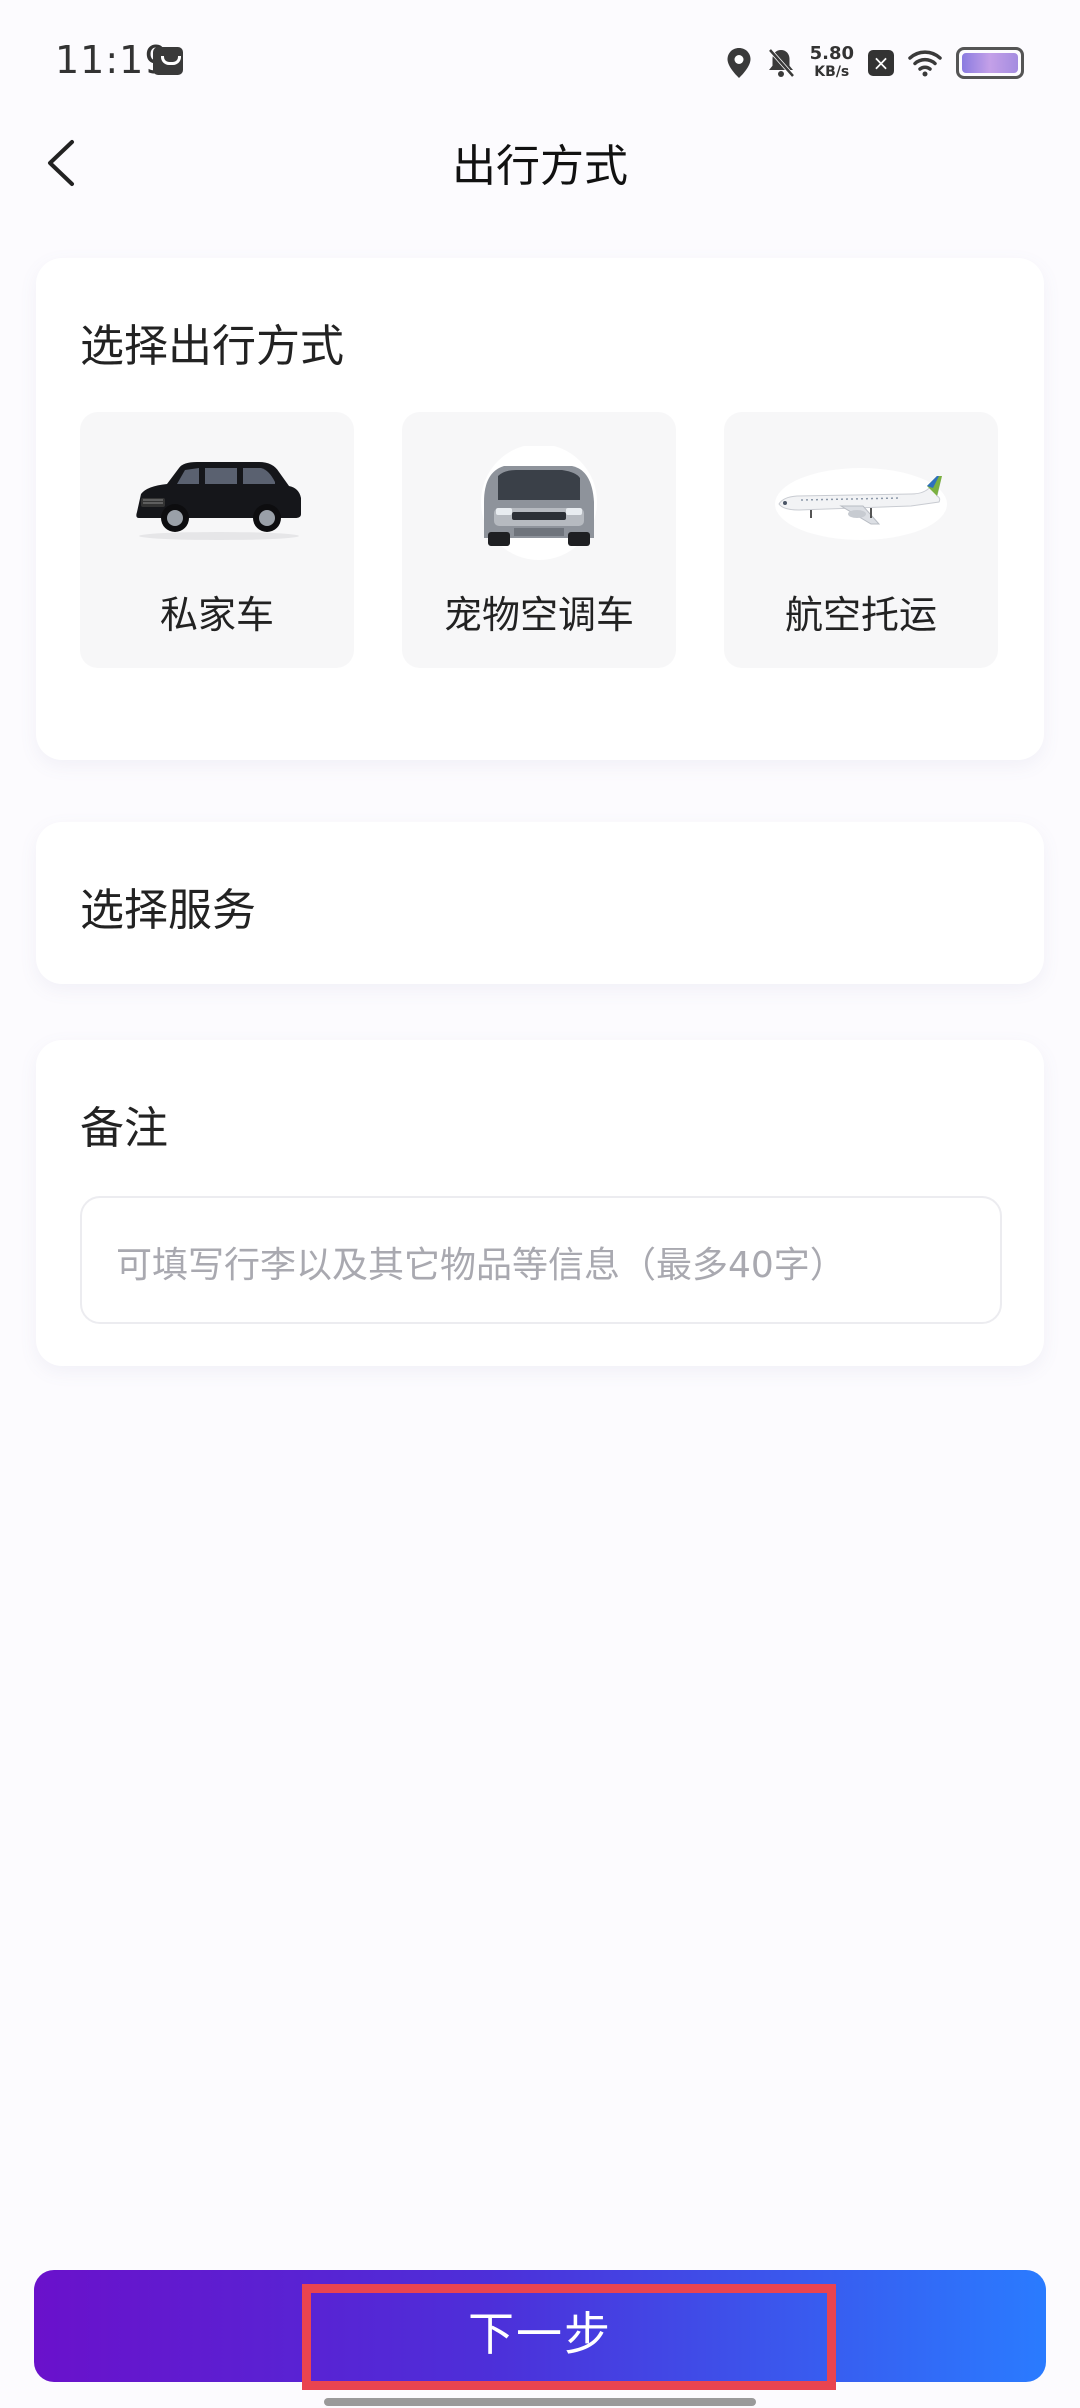 This screenshot has width=1080, height=2408. I want to click on battery-icon, so click(990, 63).